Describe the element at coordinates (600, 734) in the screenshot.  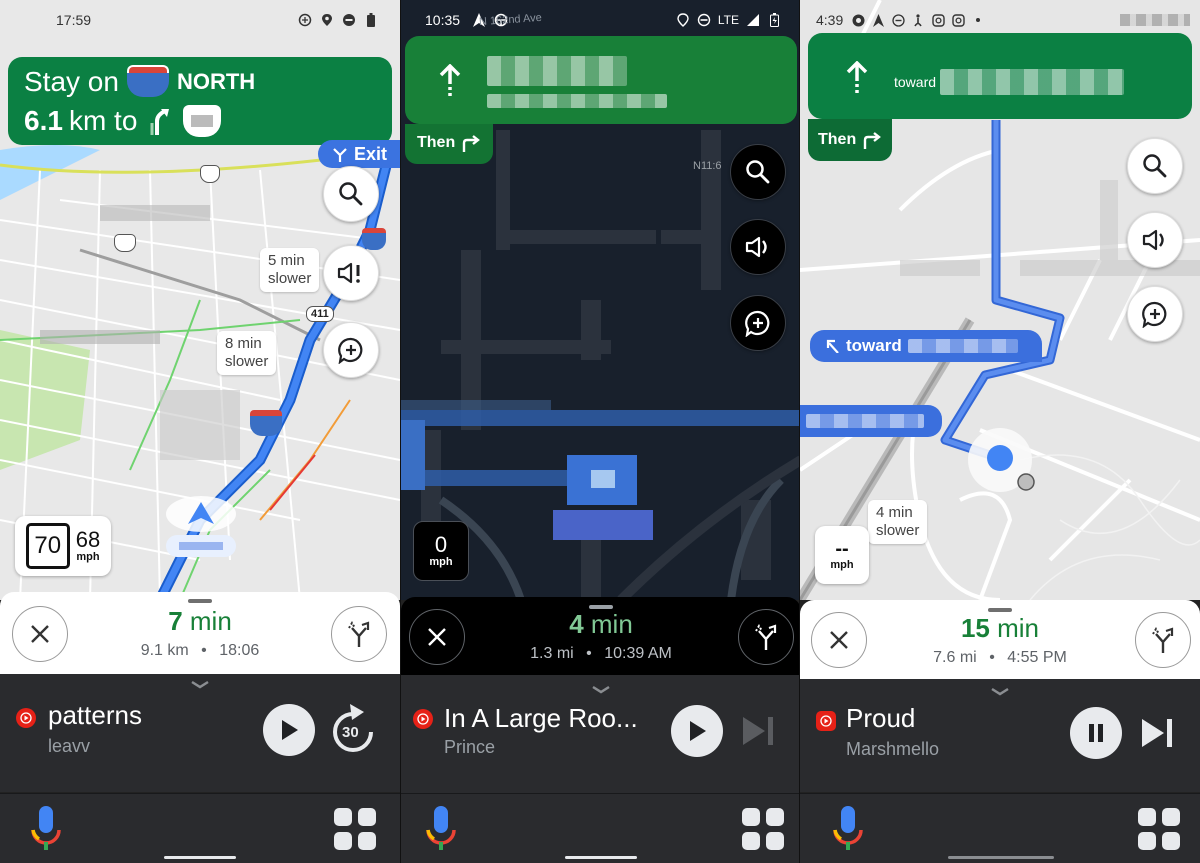
I see `media-card: In A Large Roo... Prince` at that location.